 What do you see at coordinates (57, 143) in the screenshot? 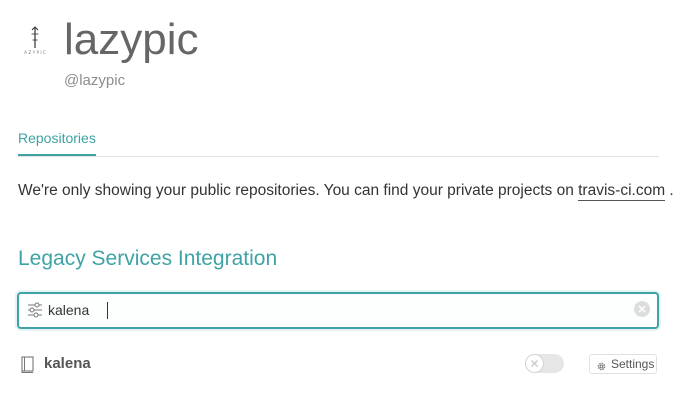
I see `tab-repositories: Repositories` at bounding box center [57, 143].